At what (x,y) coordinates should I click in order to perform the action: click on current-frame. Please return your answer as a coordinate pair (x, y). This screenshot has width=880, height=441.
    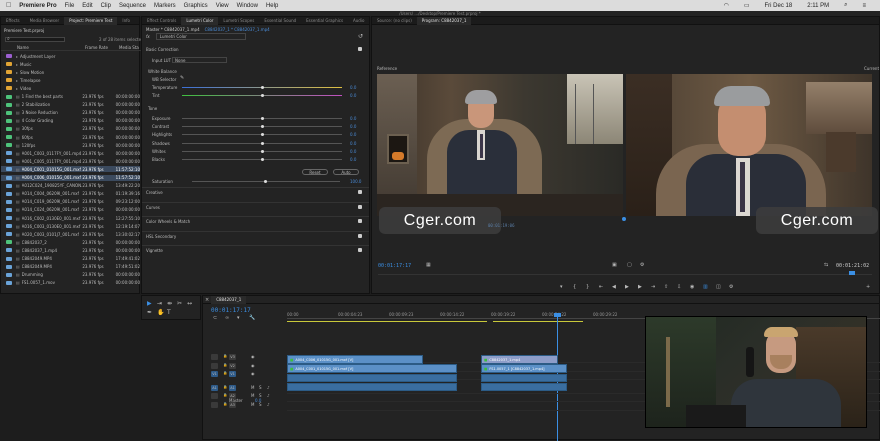
    Looking at the image, I should click on (749, 145).